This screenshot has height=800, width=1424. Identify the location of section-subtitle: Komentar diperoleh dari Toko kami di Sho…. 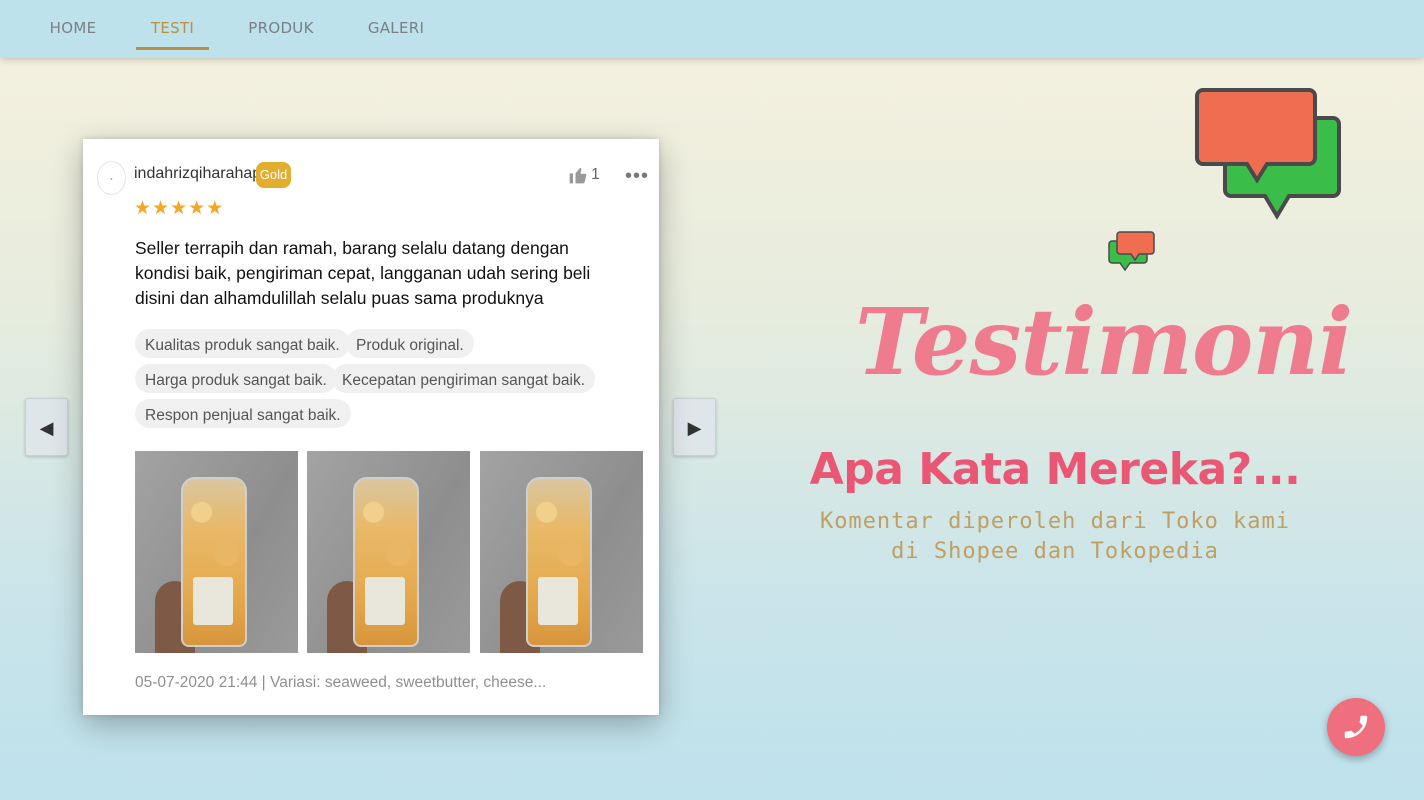
(1055, 537).